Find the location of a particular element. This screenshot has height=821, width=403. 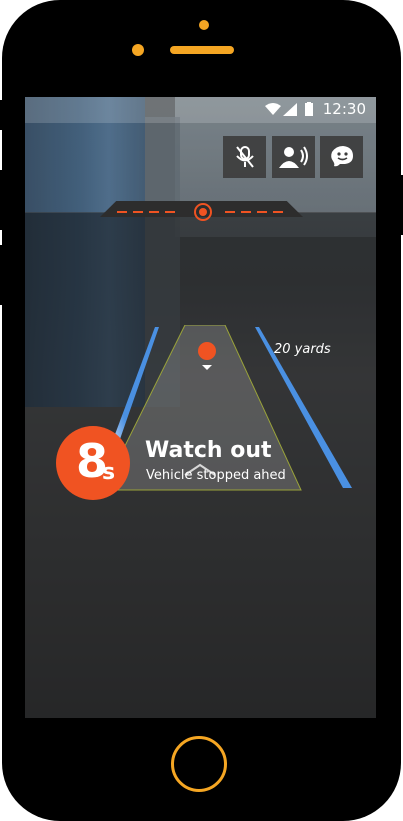

signal-icon is located at coordinates (290, 109).